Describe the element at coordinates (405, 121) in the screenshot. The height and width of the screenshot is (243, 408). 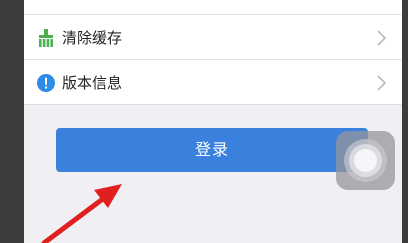
I see `device-bezel-right` at that location.